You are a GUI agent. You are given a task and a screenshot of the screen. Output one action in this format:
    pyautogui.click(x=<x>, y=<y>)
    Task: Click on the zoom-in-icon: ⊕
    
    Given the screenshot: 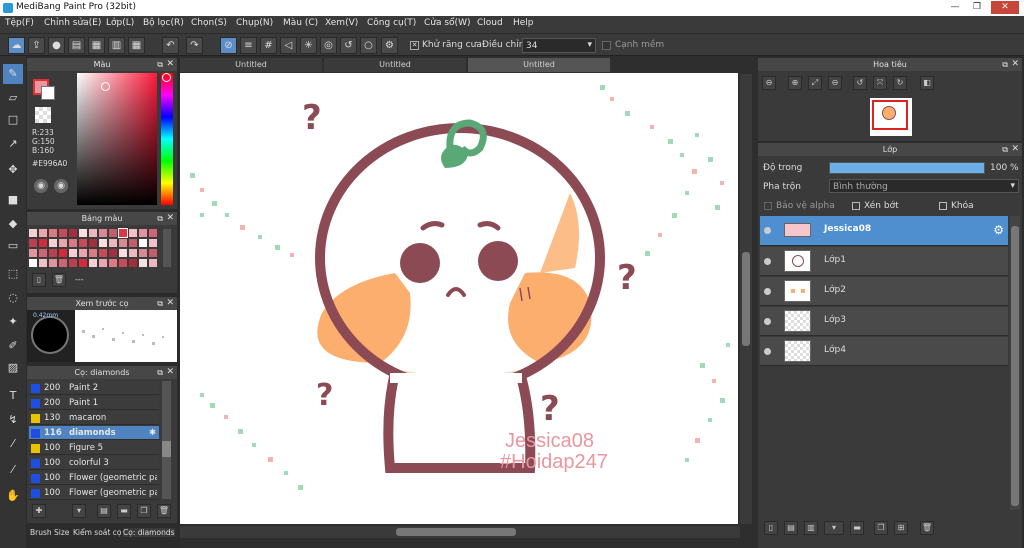 What is the action you would take?
    pyautogui.click(x=795, y=83)
    